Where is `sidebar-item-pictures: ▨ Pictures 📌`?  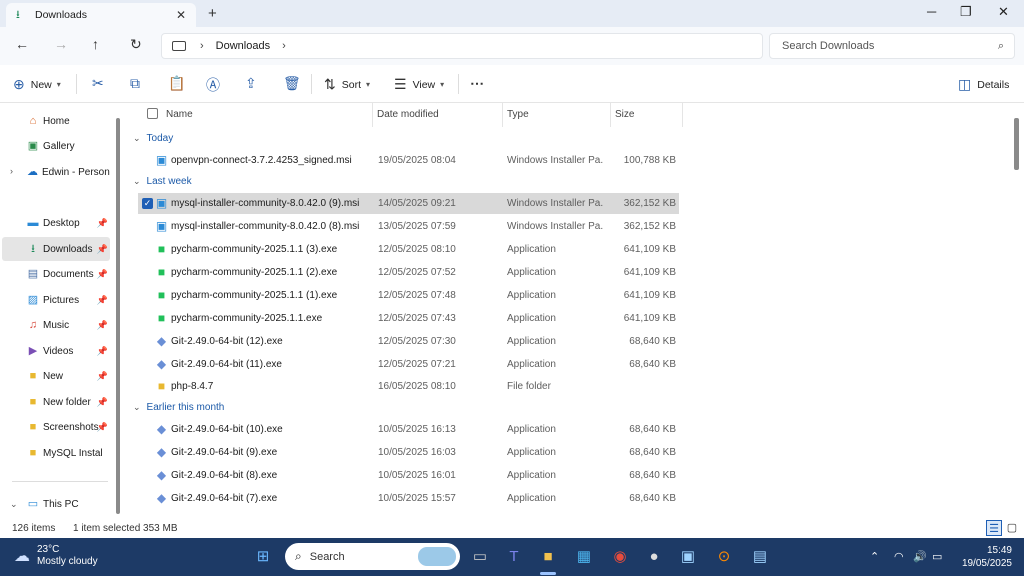 sidebar-item-pictures: ▨ Pictures 📌 is located at coordinates (56, 300).